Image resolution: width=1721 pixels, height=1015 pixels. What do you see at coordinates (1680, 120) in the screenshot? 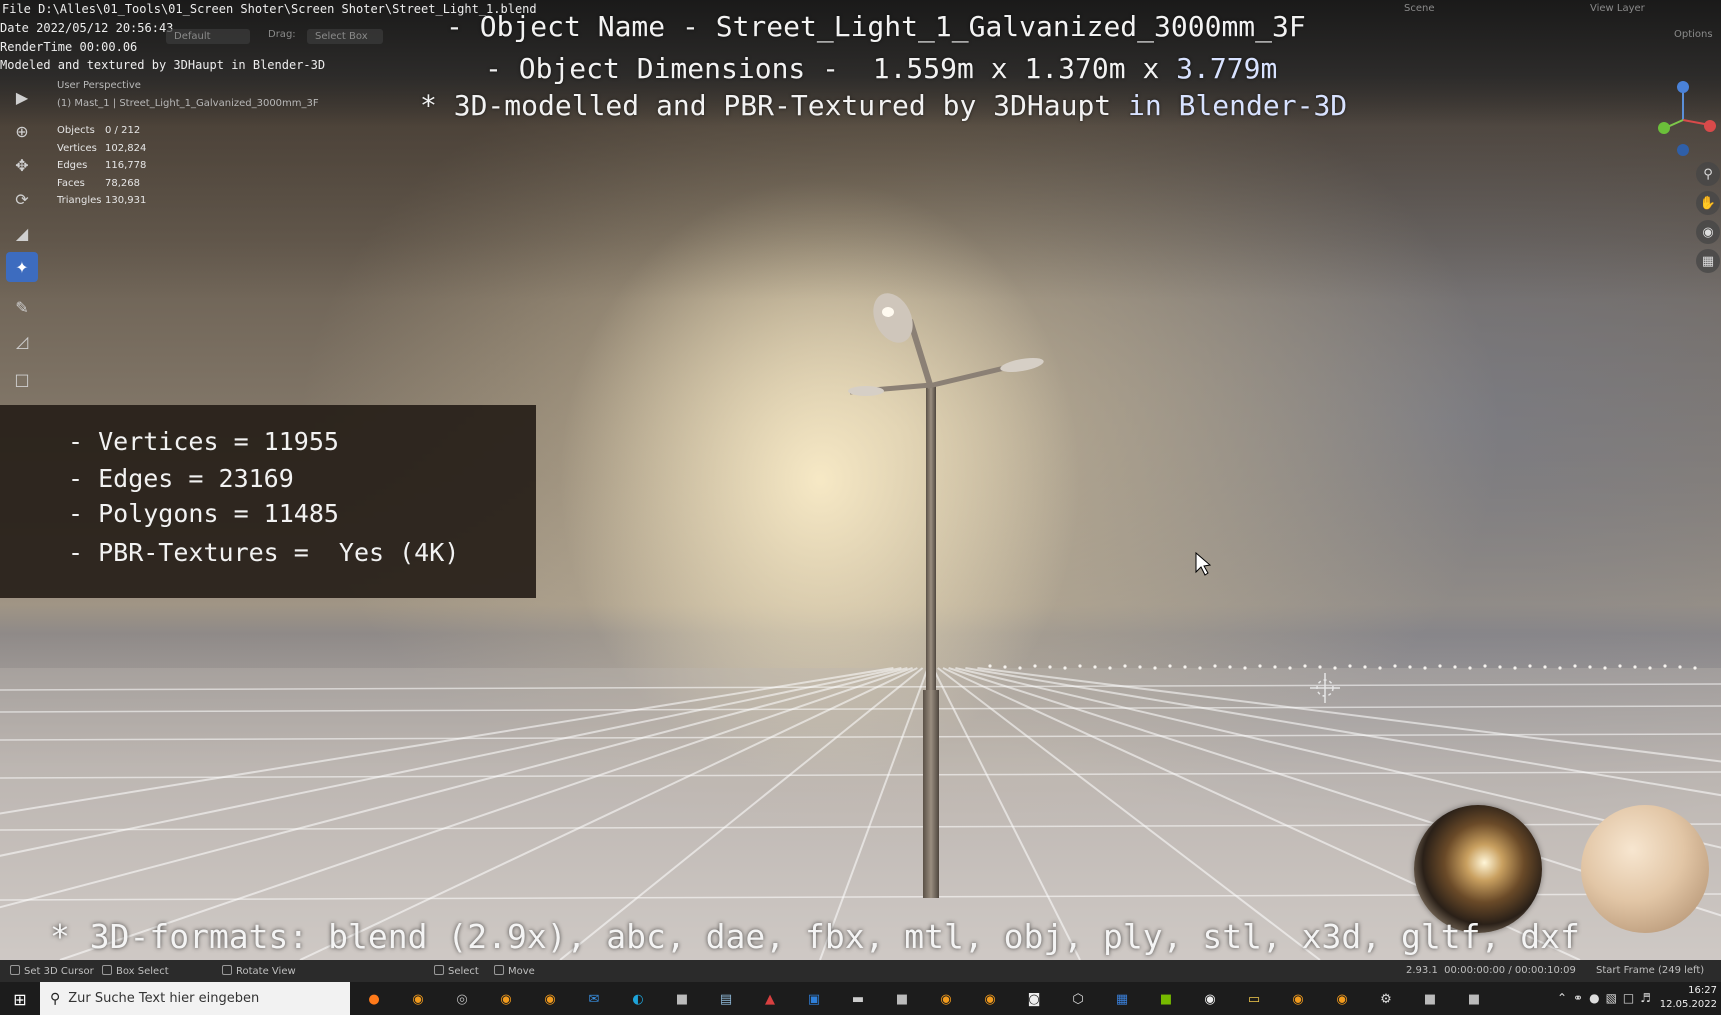
I see `navigation-gizmo` at bounding box center [1680, 120].